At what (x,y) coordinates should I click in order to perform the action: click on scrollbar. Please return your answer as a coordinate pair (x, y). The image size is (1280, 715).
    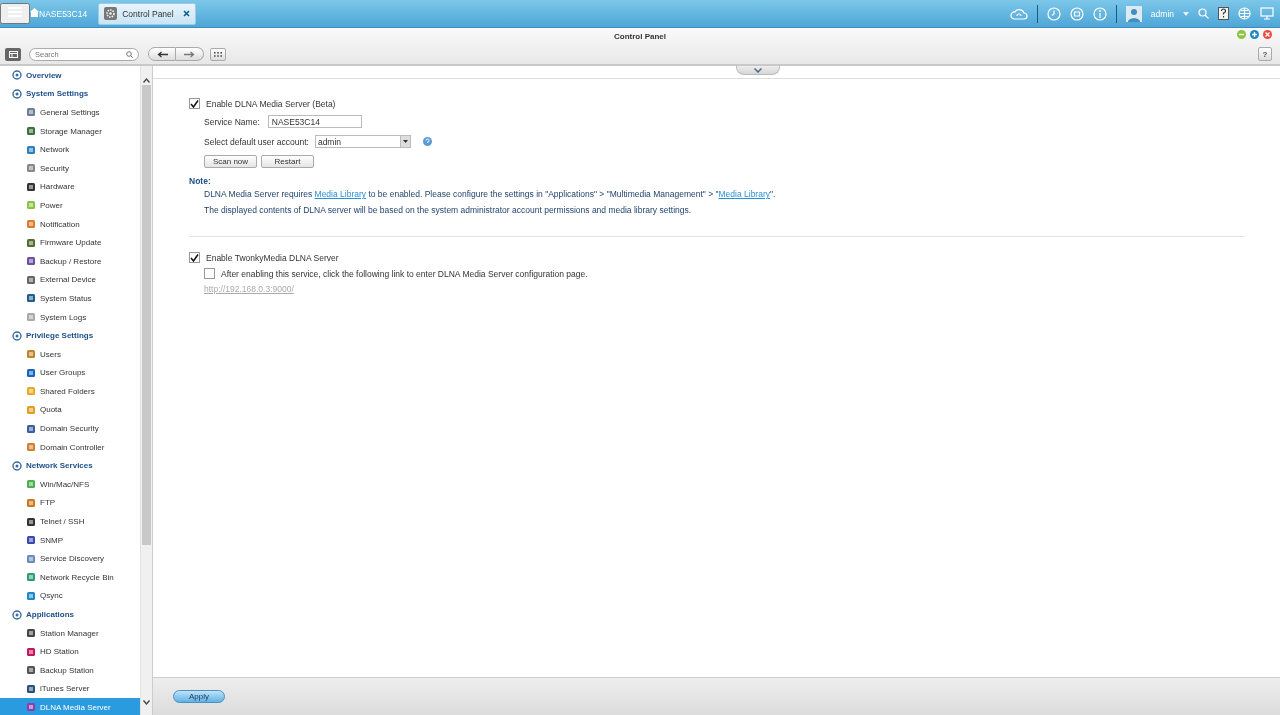
    Looking at the image, I should click on (146, 390).